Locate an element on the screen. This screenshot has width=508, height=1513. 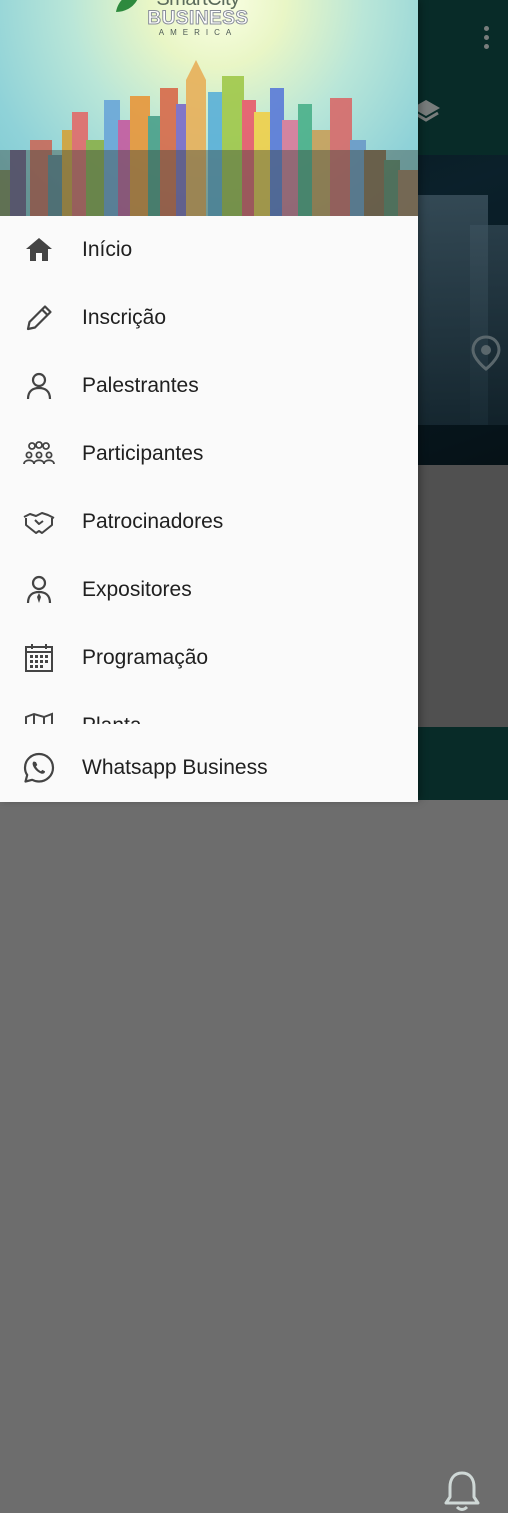
menu-item-label: Participantes is located at coordinates (143, 453).